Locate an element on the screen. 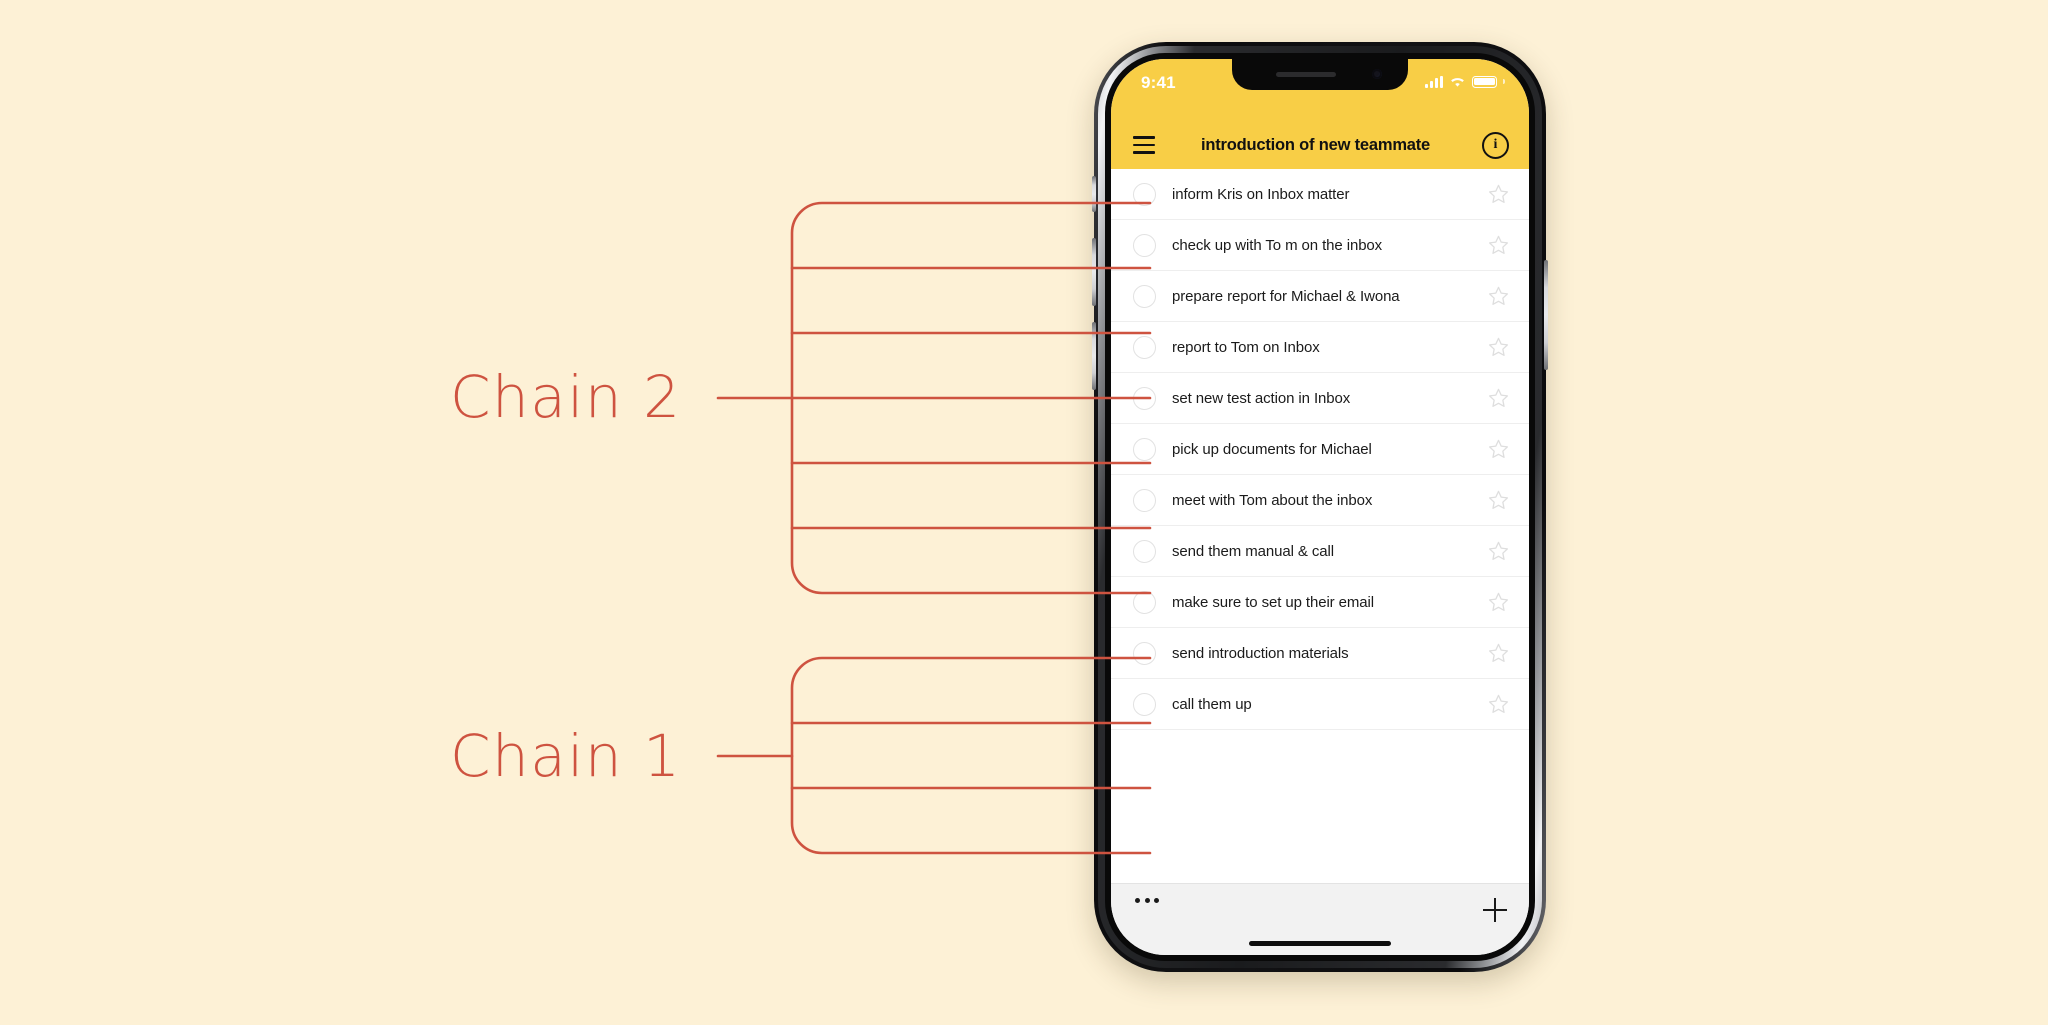  bottom-toolbar is located at coordinates (1320, 919).